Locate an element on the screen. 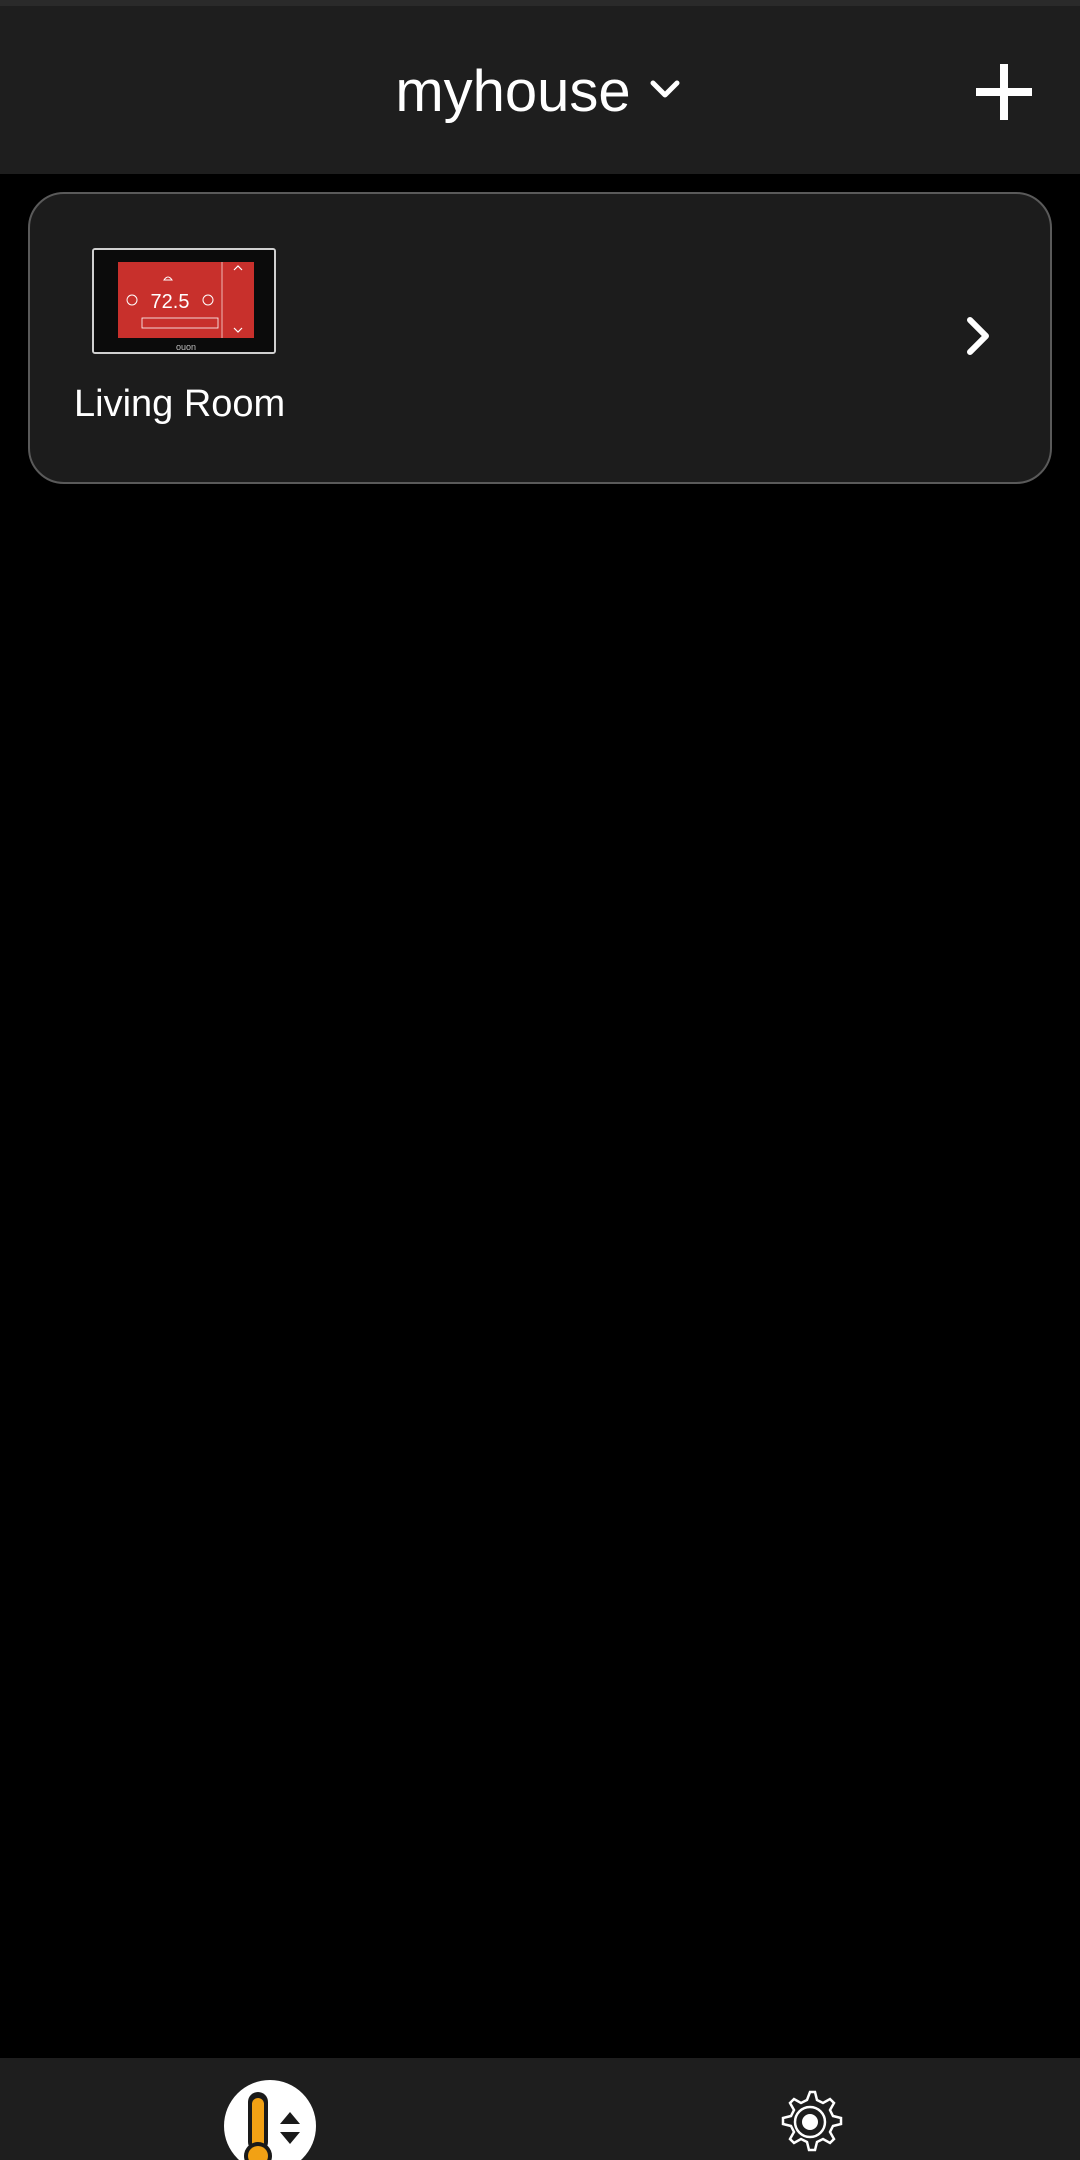  home-name: myhouse is located at coordinates (513, 91).